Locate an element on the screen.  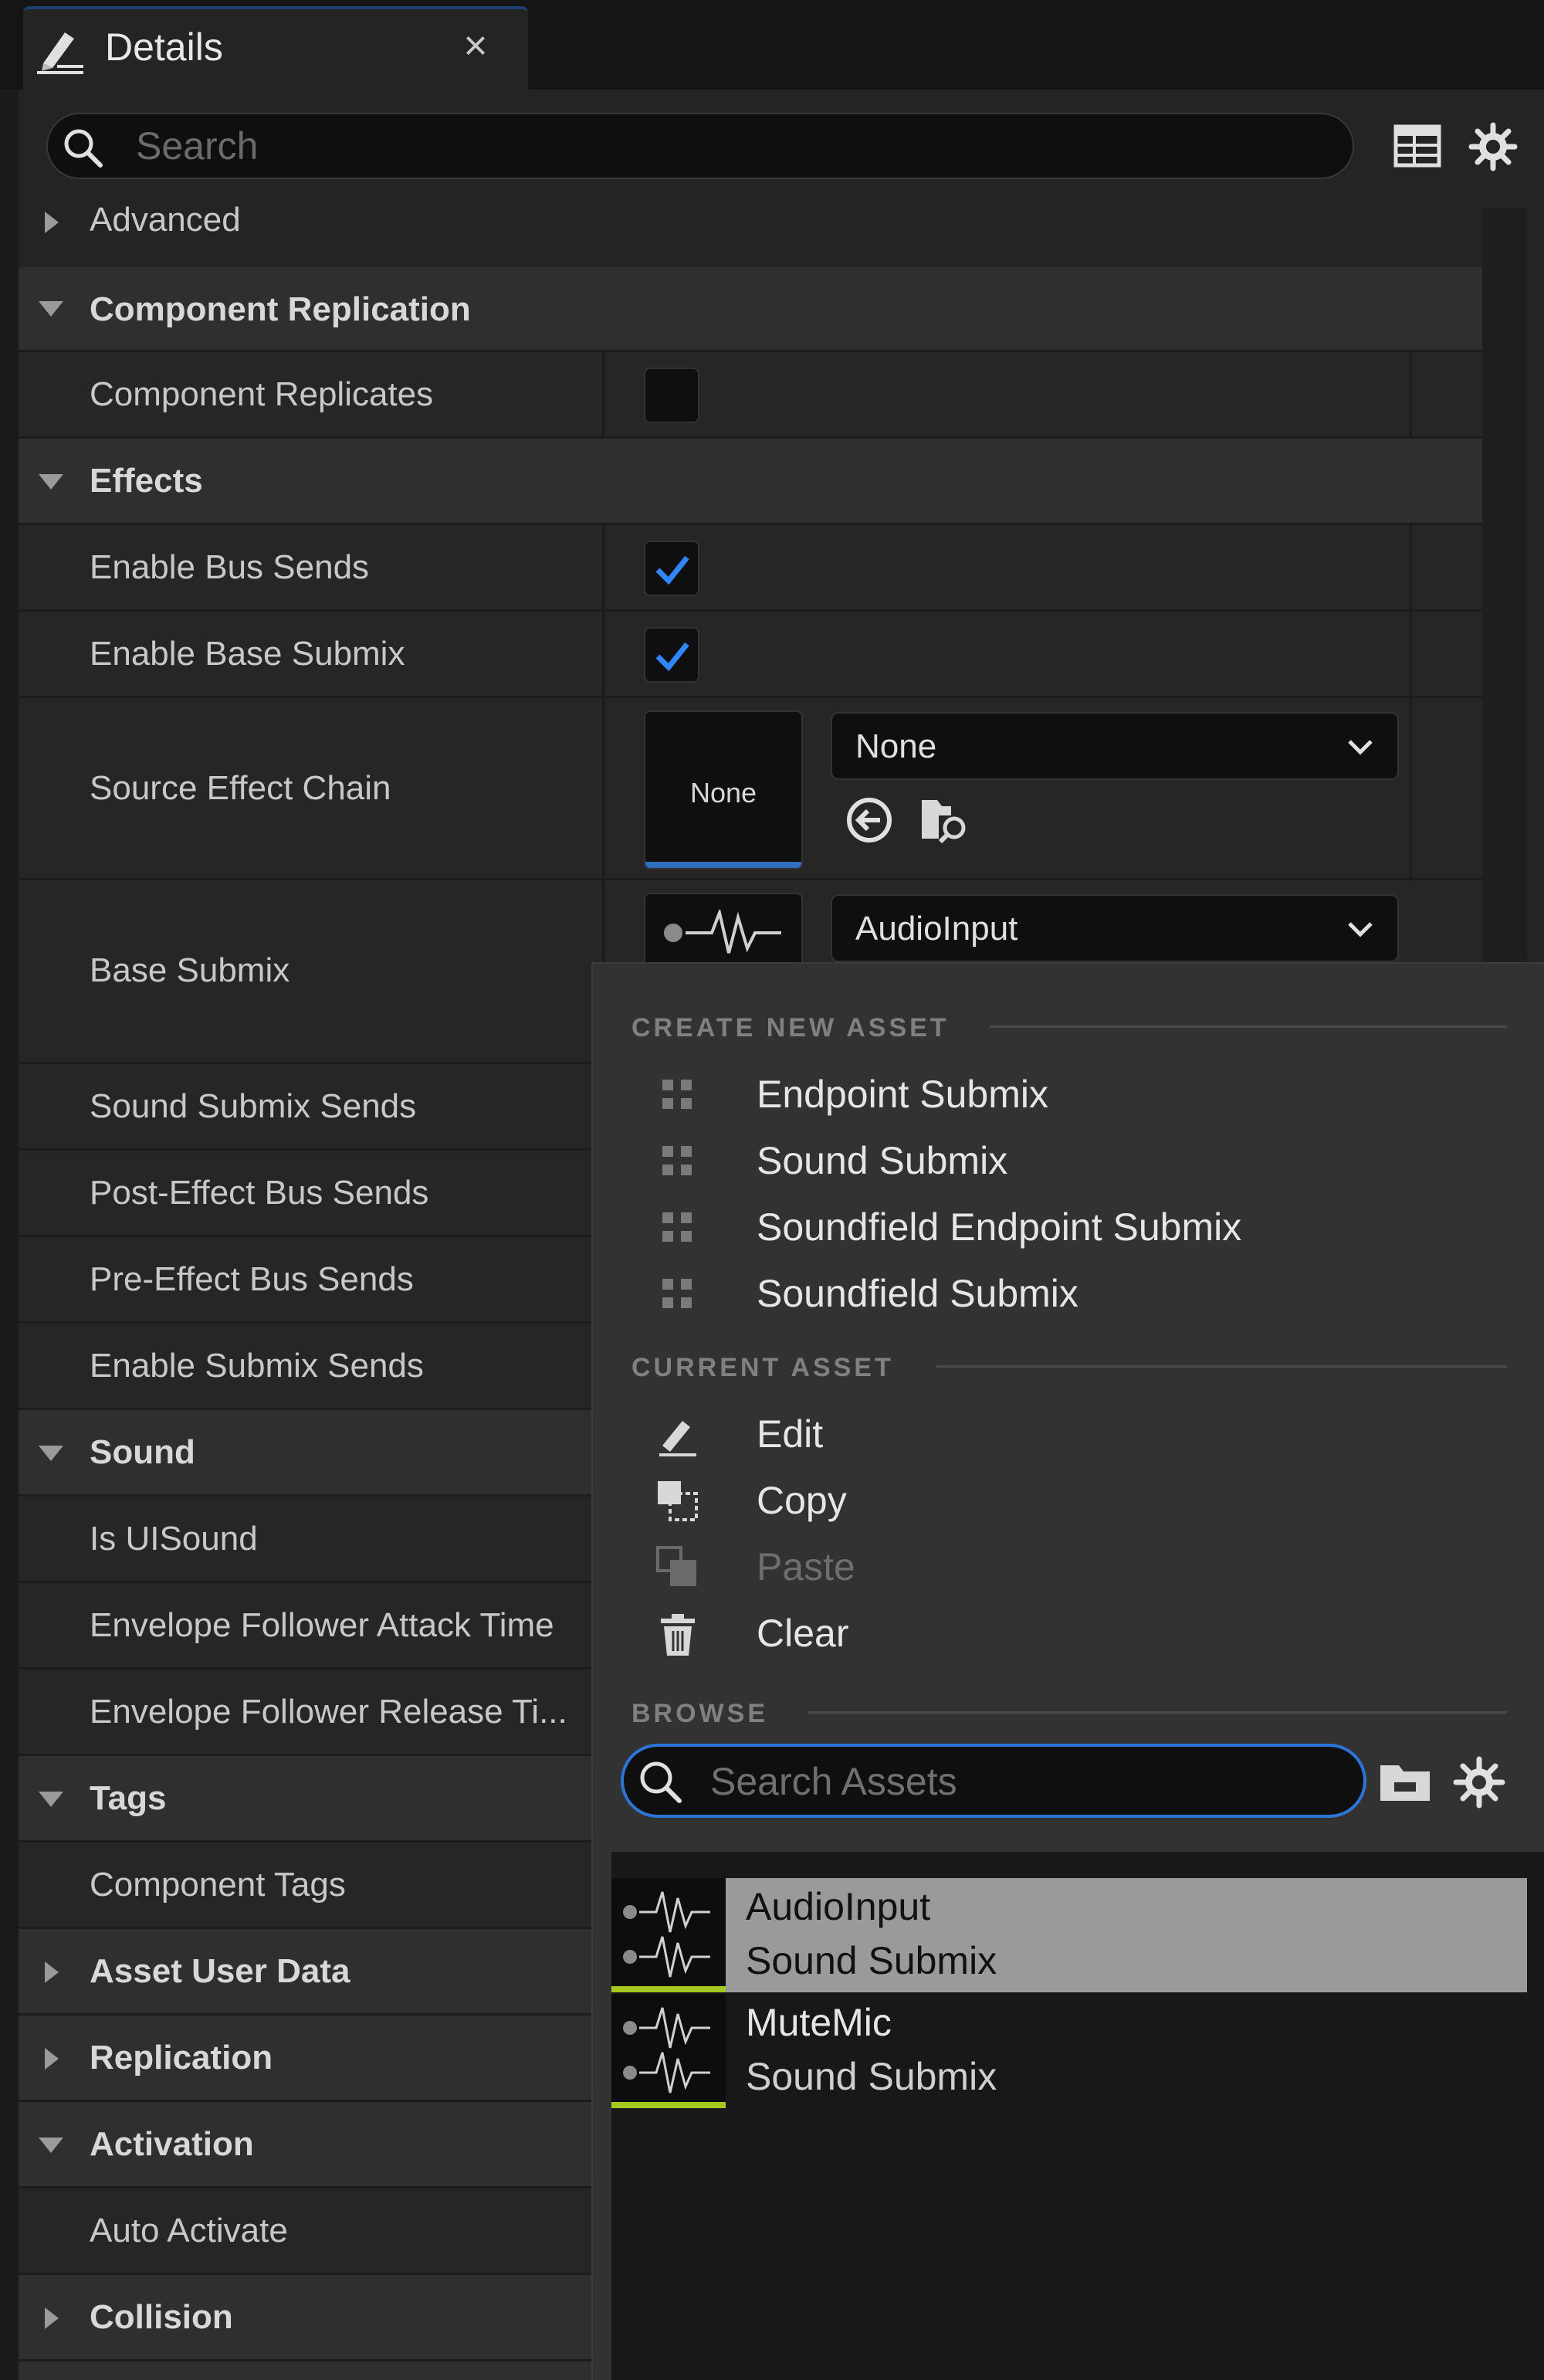
property-label: Post-Effect Bus Sends is located at coordinates (259, 1193).